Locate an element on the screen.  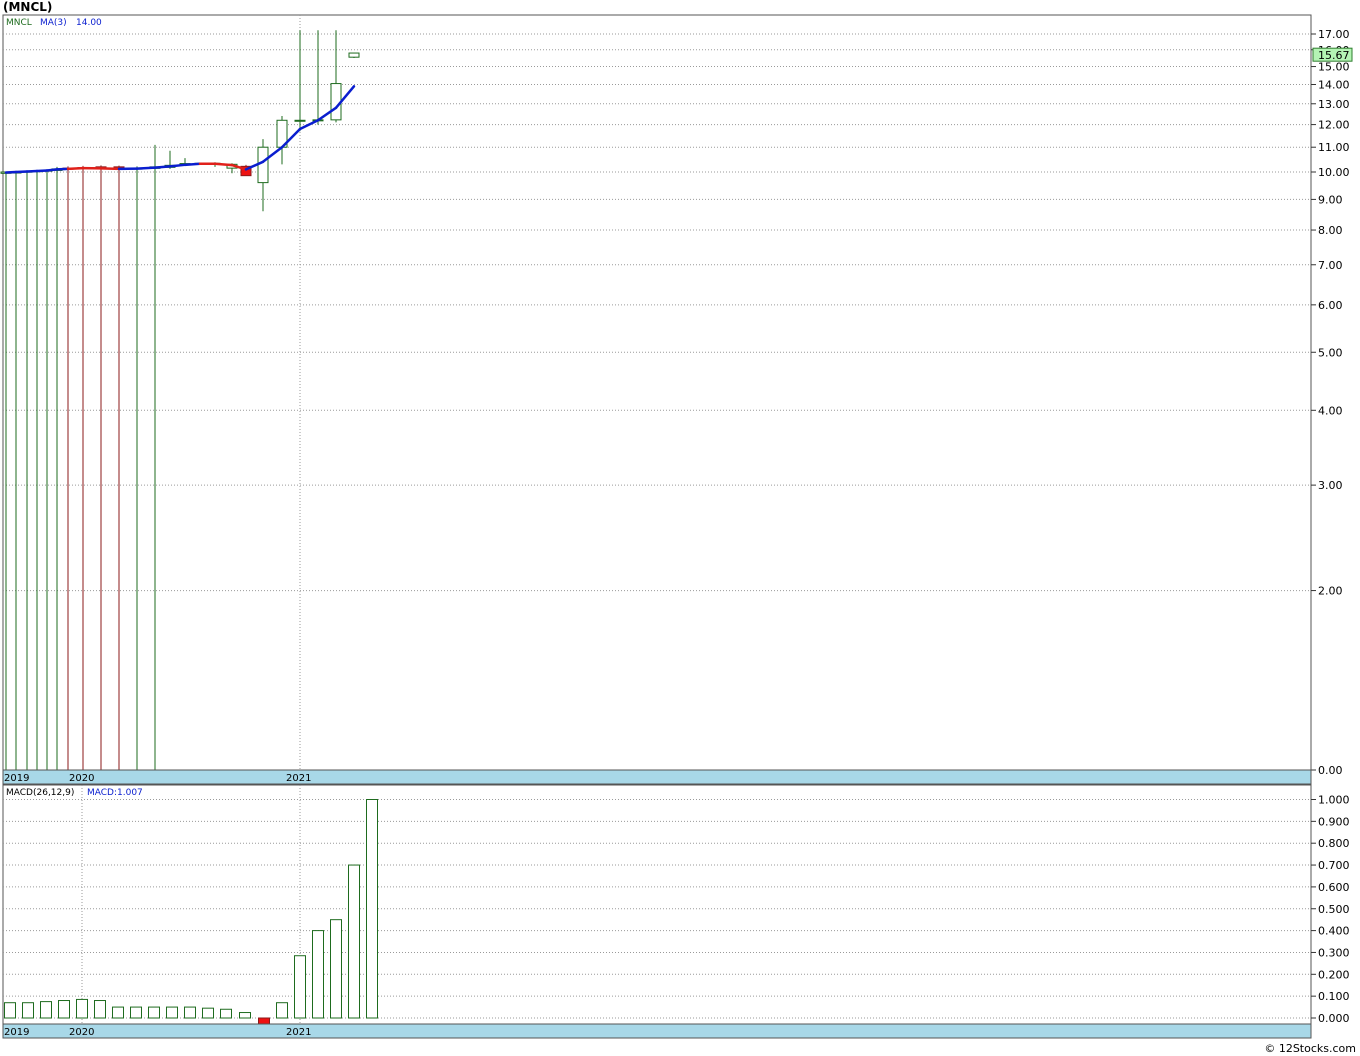
macd-axis-label: 0.000 is located at coordinates (1334, 1018).